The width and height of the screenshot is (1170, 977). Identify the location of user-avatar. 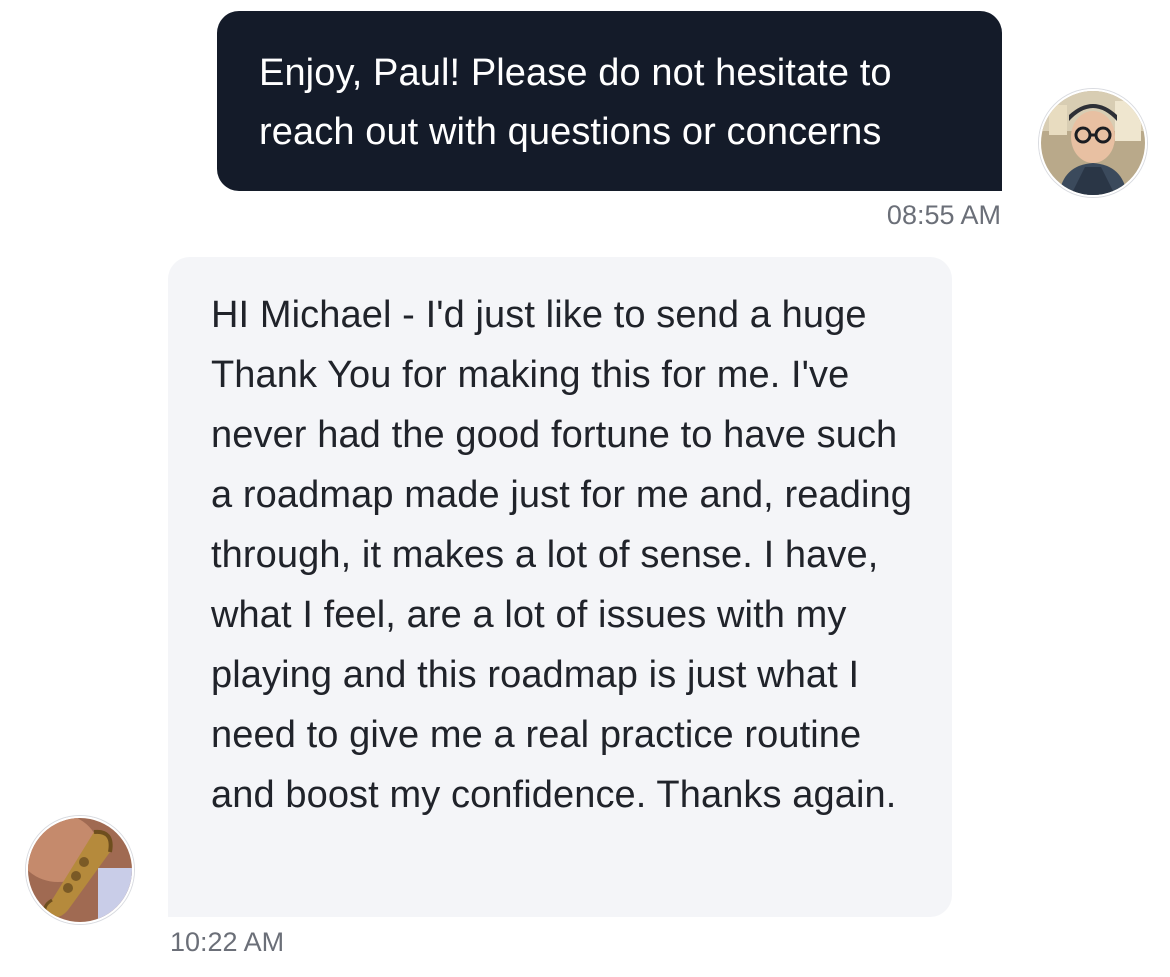
(80, 870).